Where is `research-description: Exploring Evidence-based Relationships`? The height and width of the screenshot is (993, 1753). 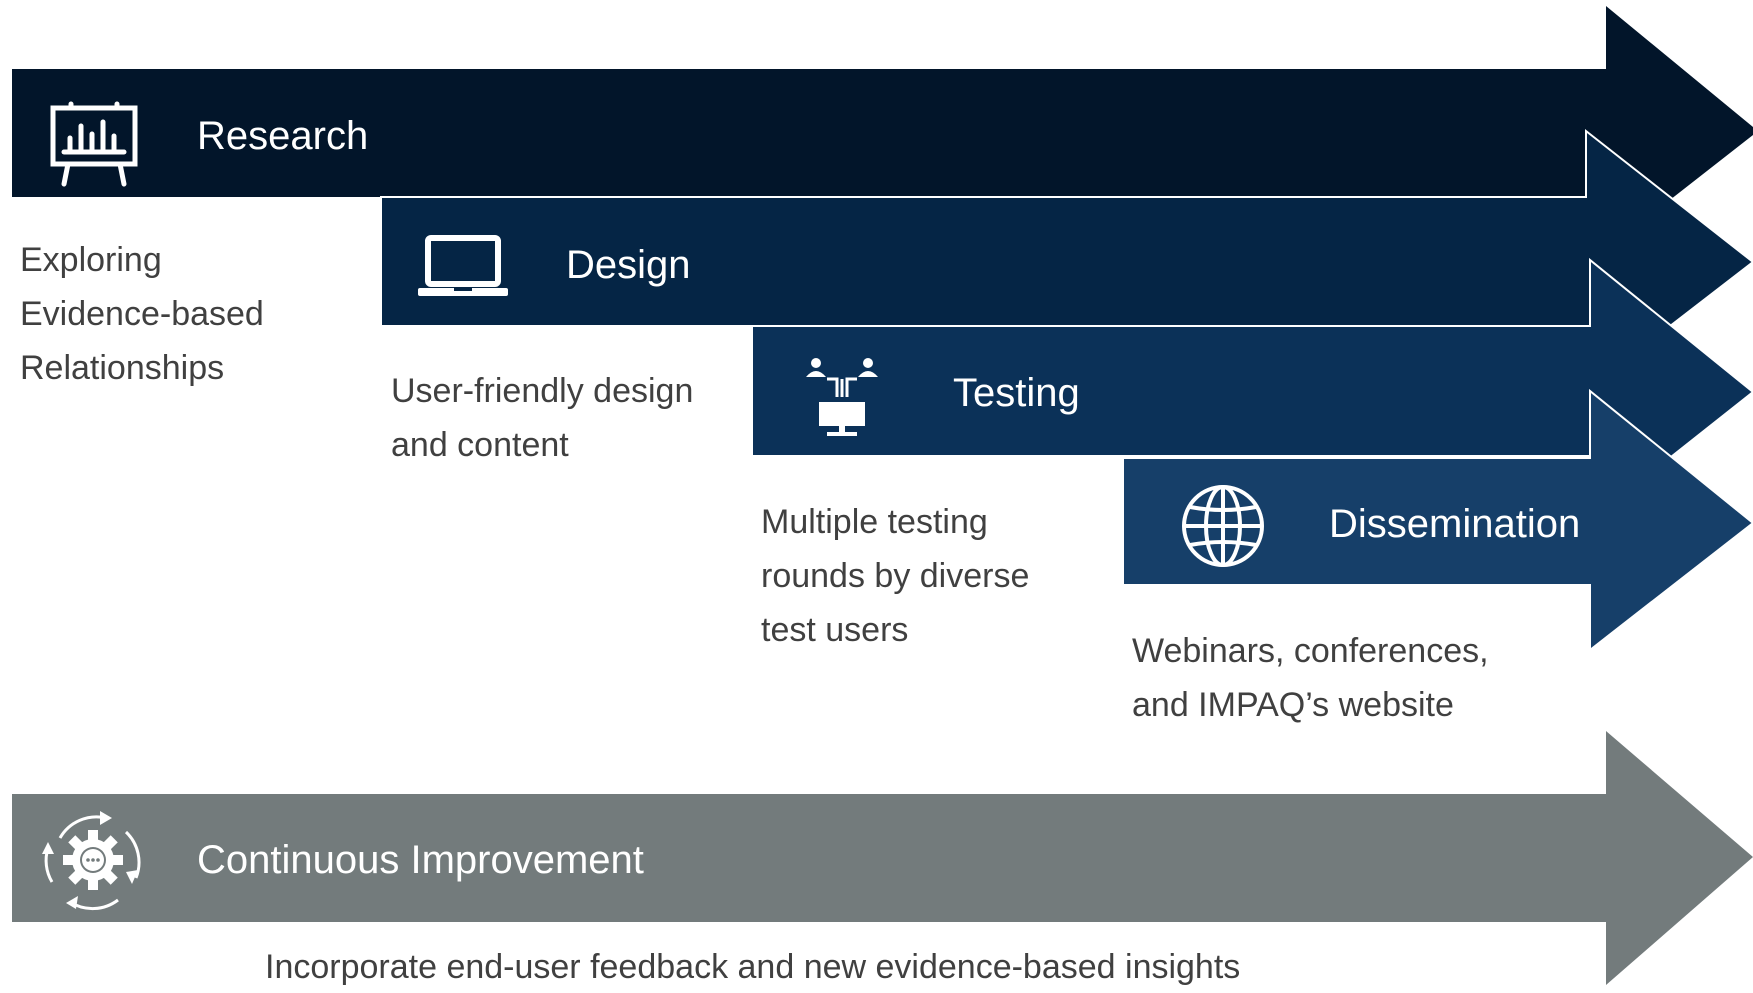 research-description: Exploring Evidence-based Relationships is located at coordinates (142, 314).